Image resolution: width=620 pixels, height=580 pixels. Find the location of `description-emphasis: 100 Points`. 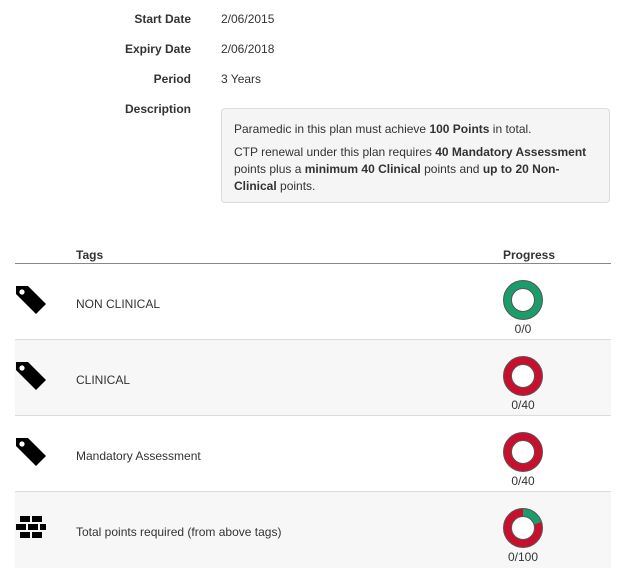

description-emphasis: 100 Points is located at coordinates (459, 129).